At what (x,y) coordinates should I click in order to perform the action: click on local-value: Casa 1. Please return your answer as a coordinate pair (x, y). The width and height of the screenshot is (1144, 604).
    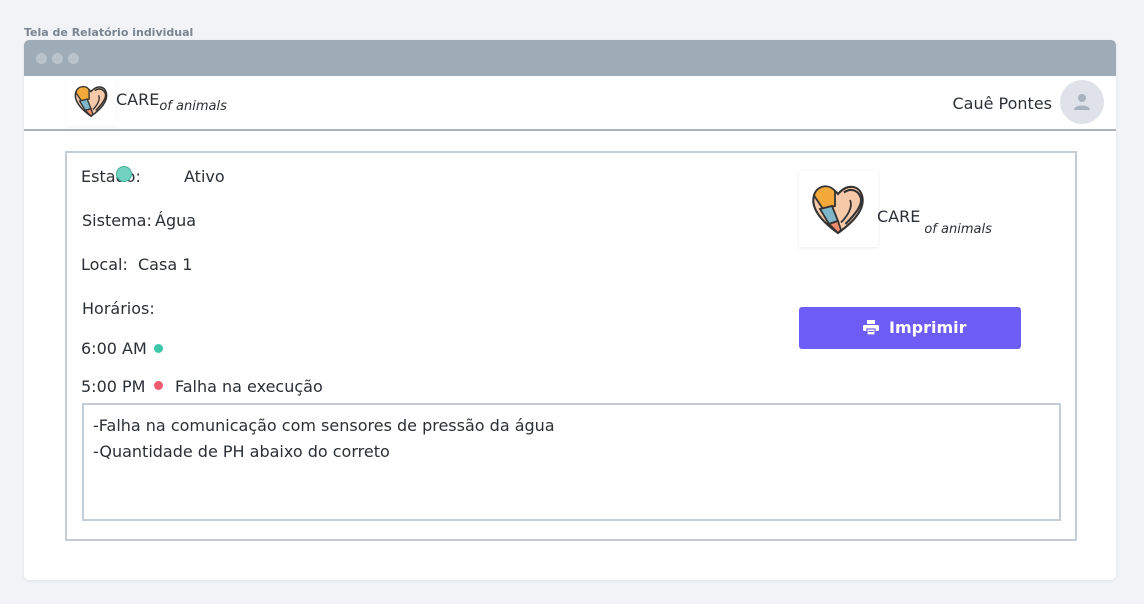
    Looking at the image, I should click on (165, 264).